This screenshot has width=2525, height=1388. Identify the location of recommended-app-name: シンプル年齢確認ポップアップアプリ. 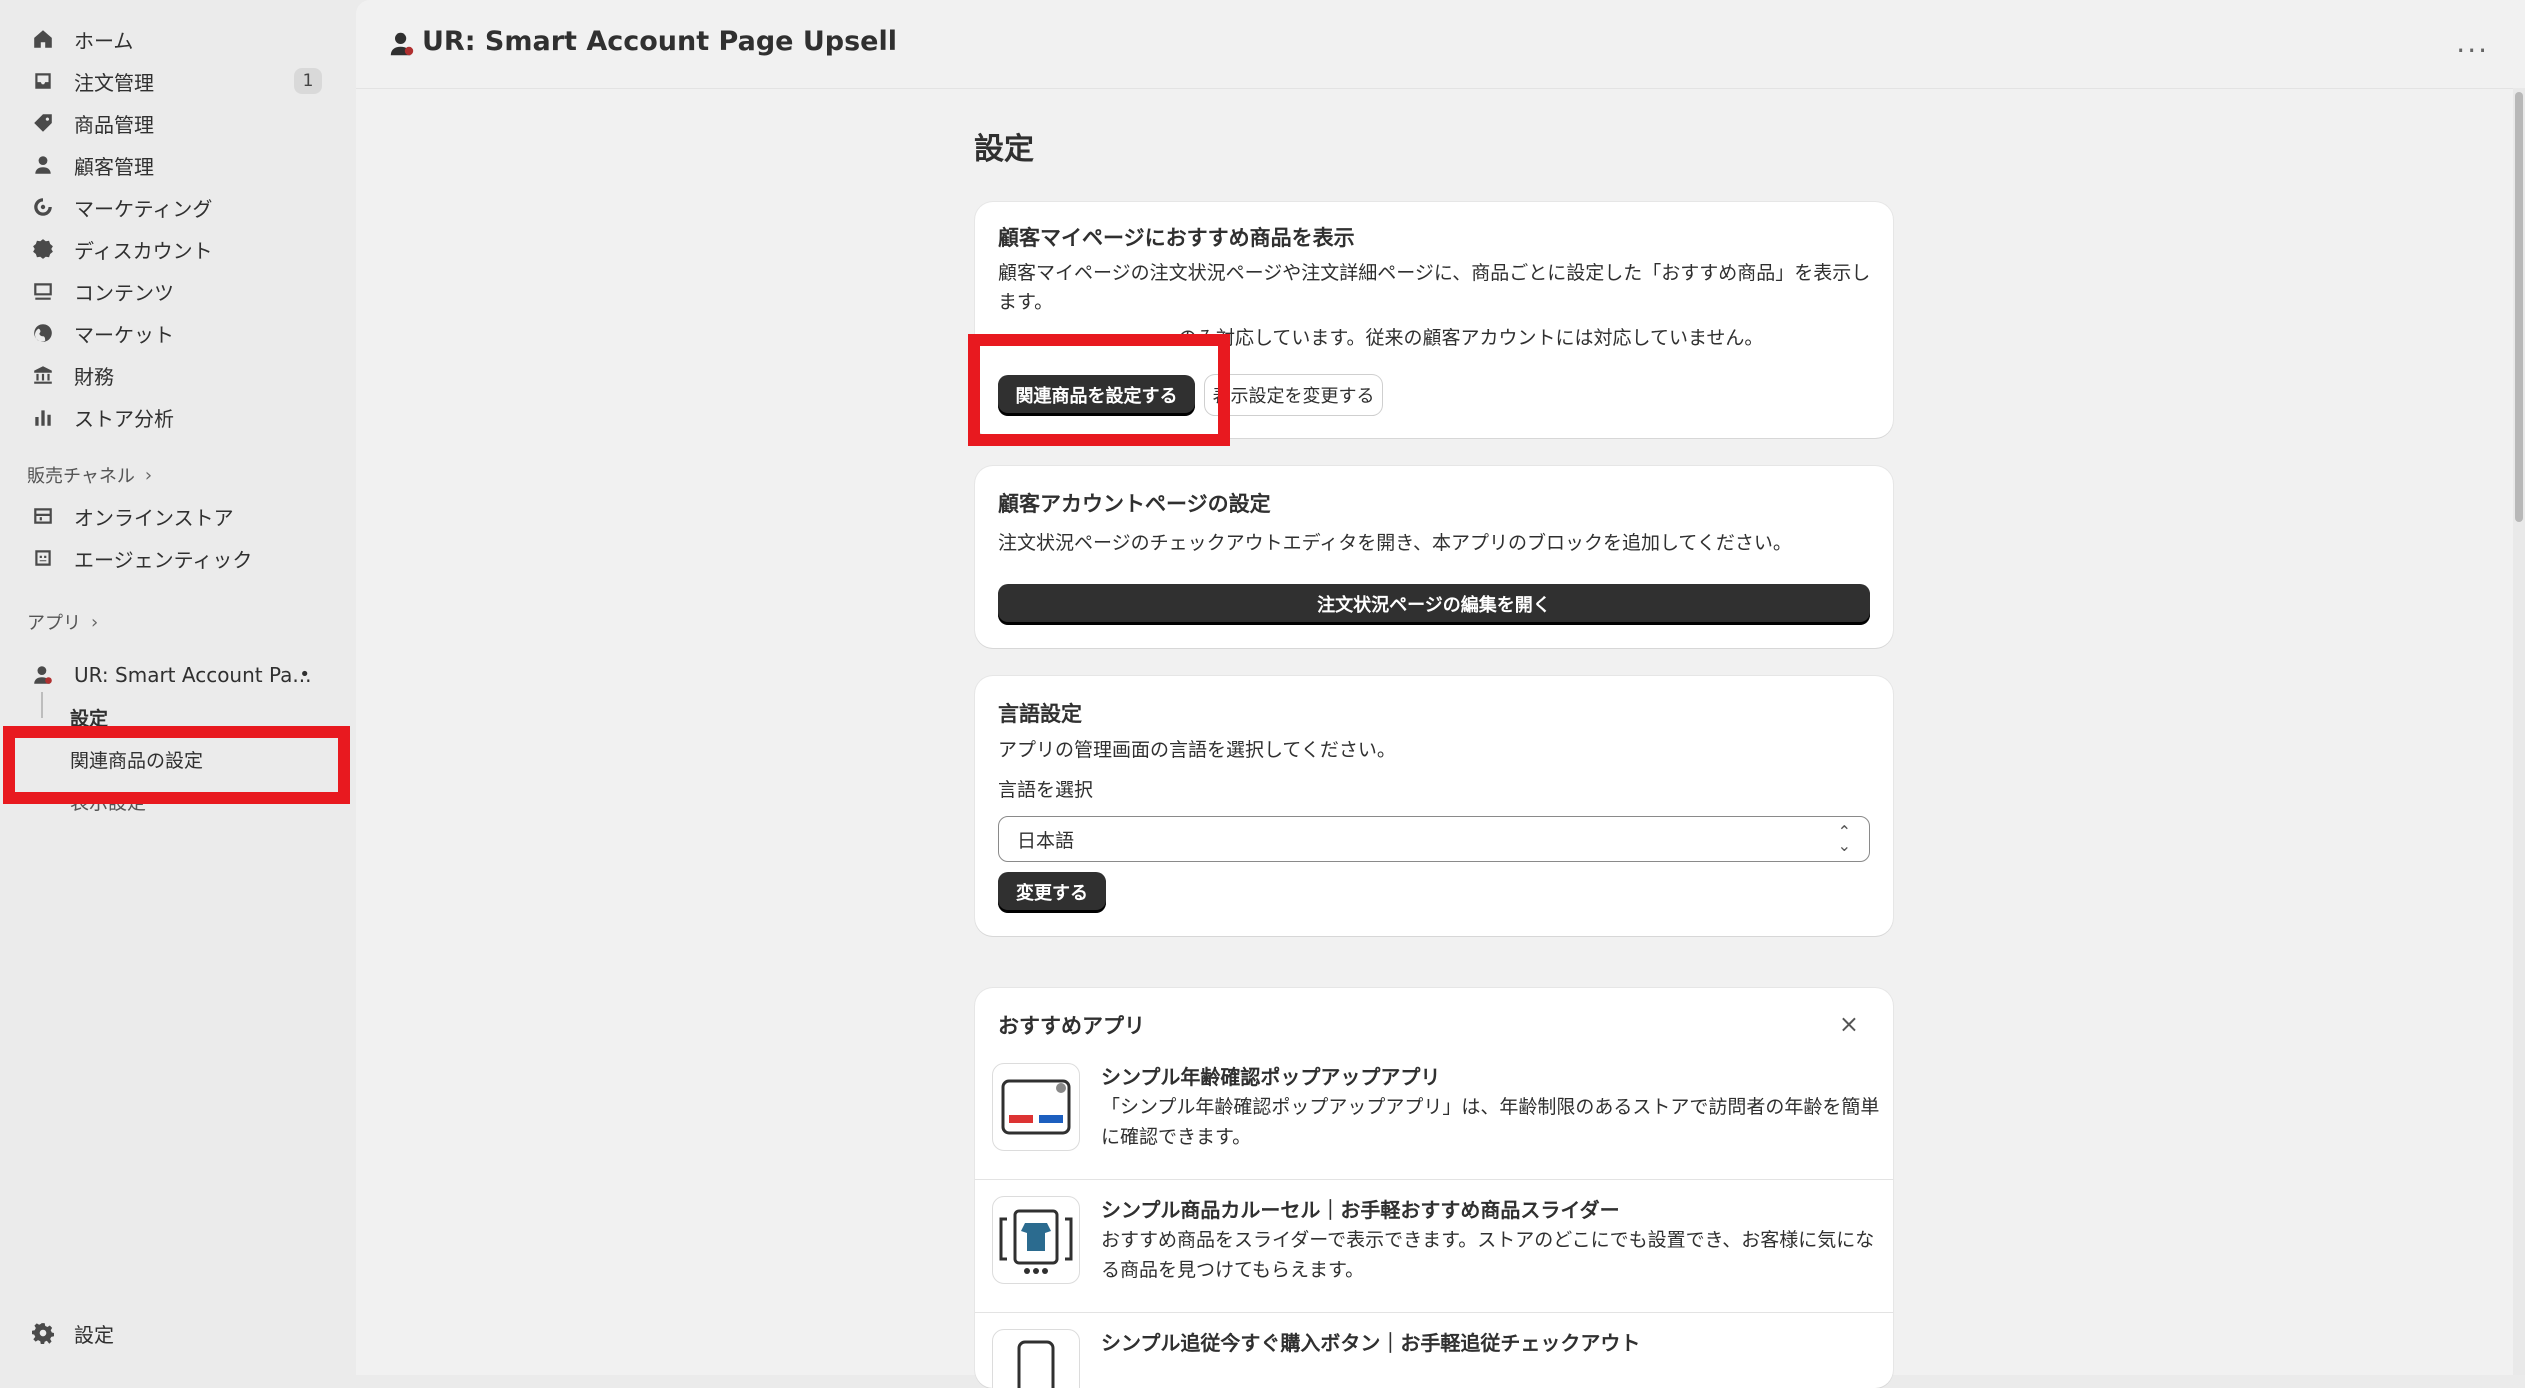
(1271, 1077).